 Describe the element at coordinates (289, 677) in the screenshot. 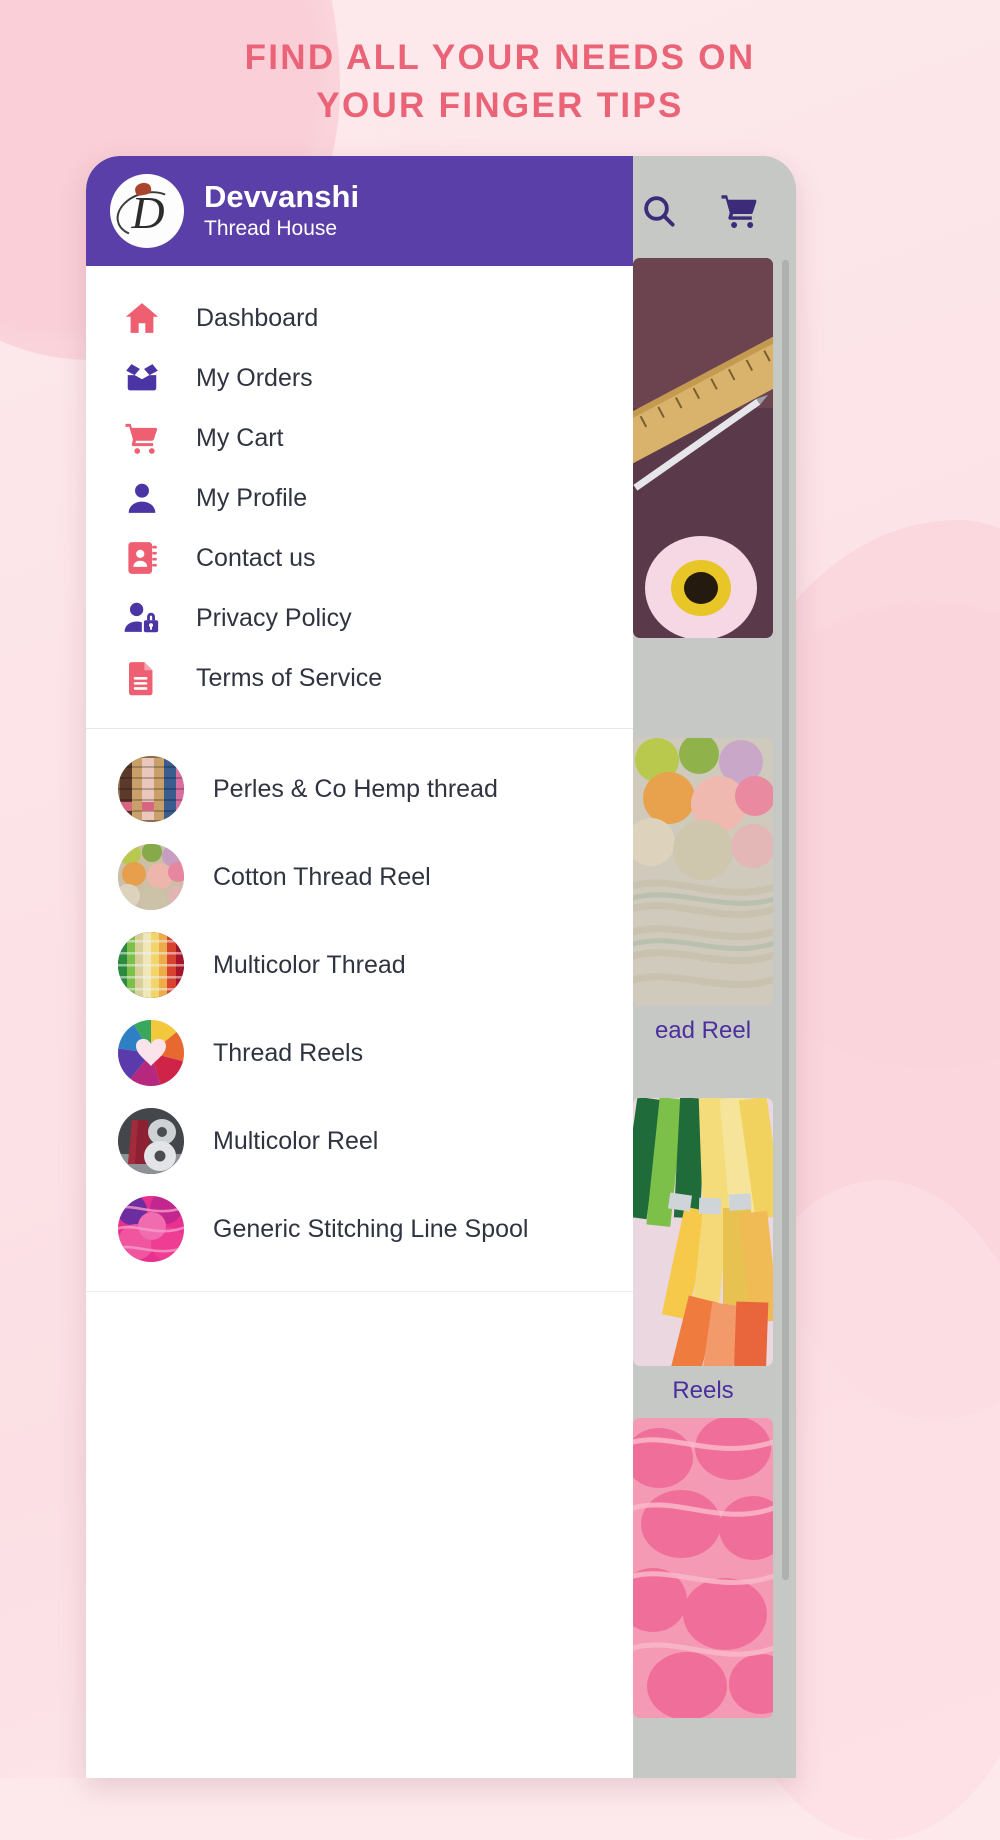

I see `menu-item-label: Terms of Service` at that location.